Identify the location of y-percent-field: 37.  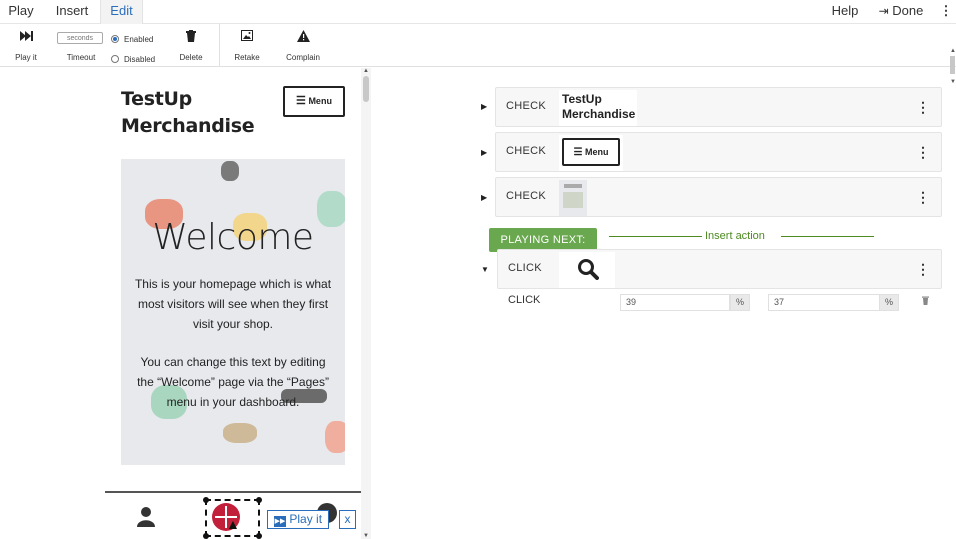
(824, 302).